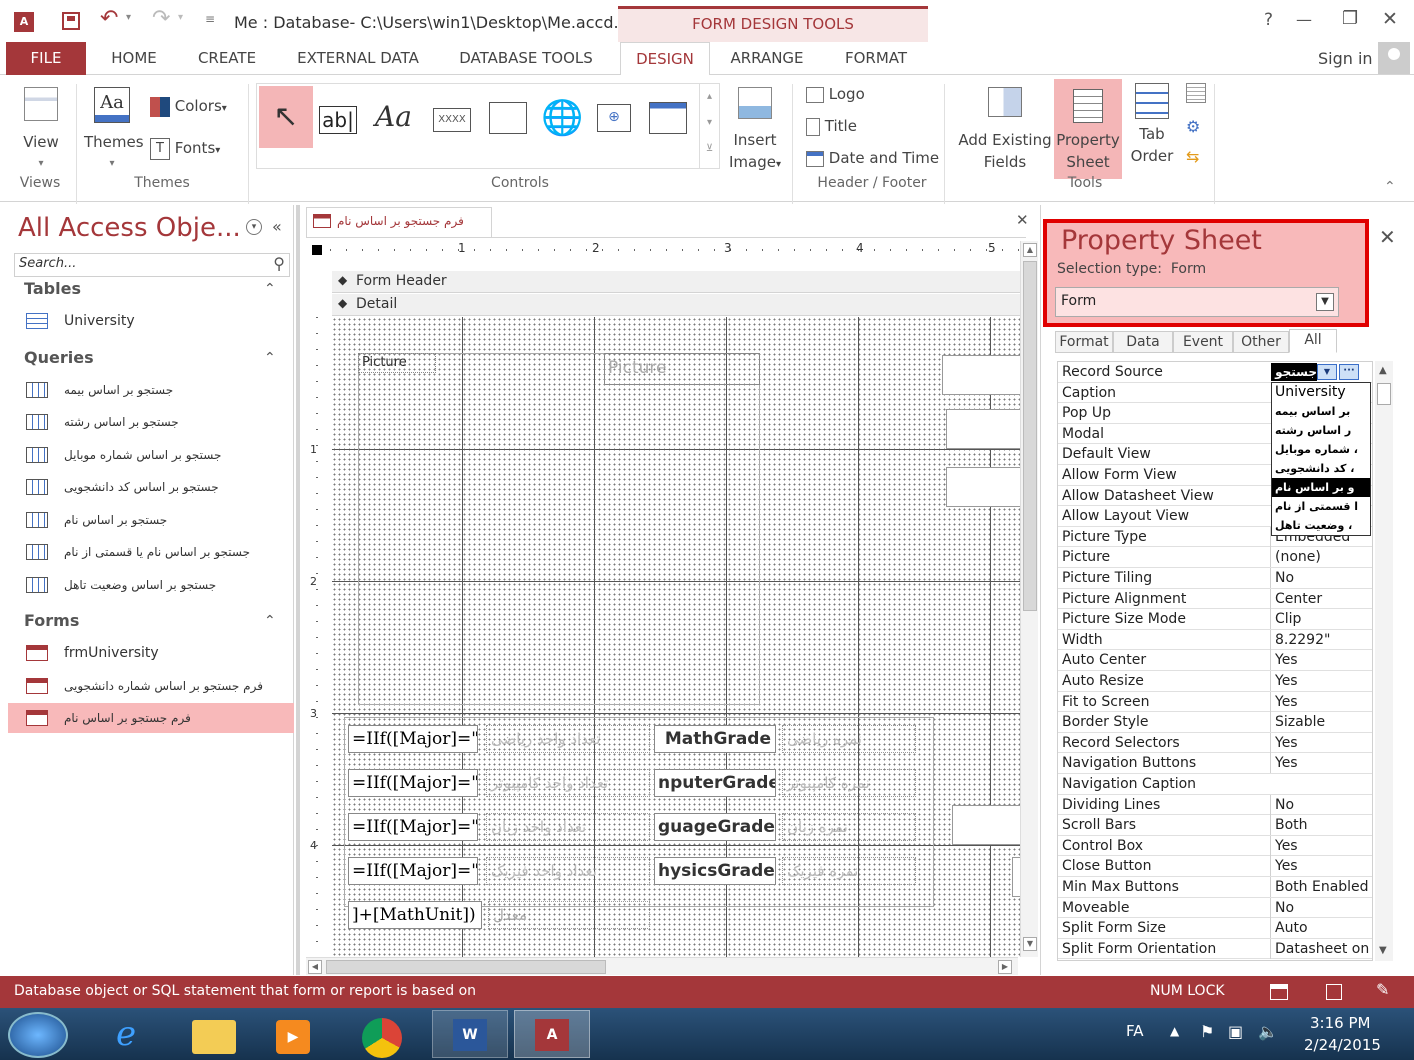  I want to click on property-row: Dividing Lines No, so click(1215, 805).